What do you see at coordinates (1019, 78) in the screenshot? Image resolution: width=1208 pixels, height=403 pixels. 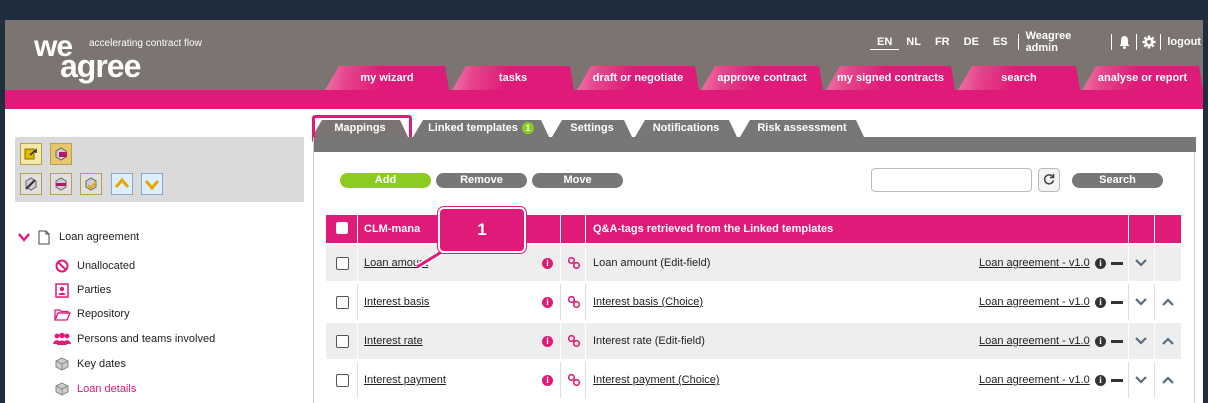 I see `nav-tab-search: search` at bounding box center [1019, 78].